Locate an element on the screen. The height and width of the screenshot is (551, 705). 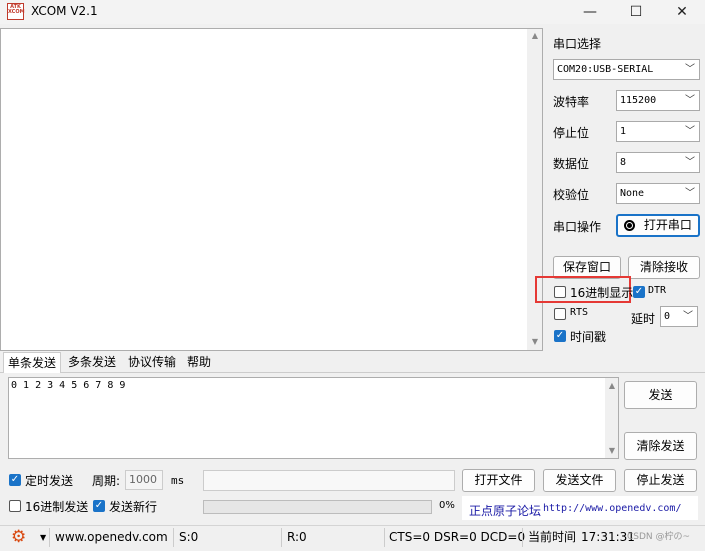
status-time-label: 当前时间 is located at coordinates (552, 537).